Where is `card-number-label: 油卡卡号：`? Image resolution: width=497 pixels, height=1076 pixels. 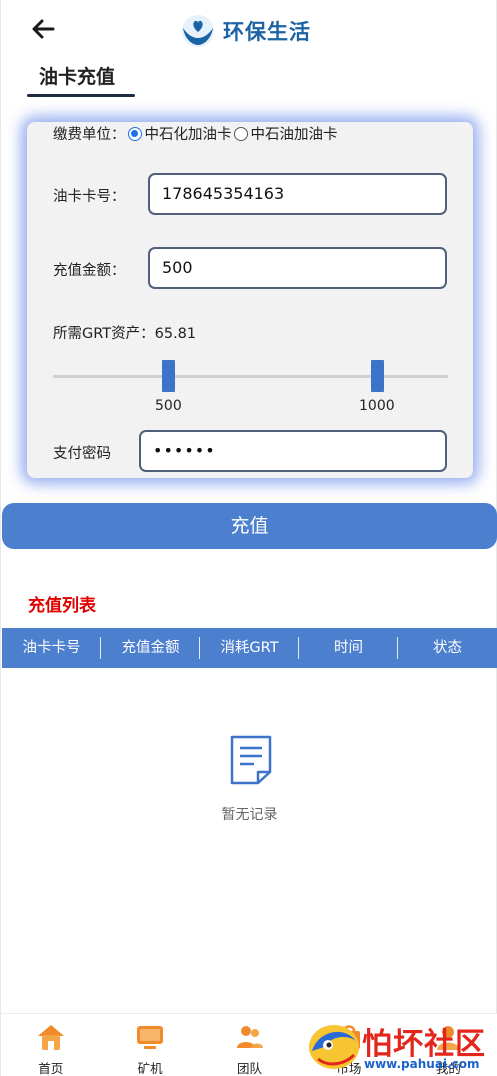 card-number-label: 油卡卡号： is located at coordinates (89, 197).